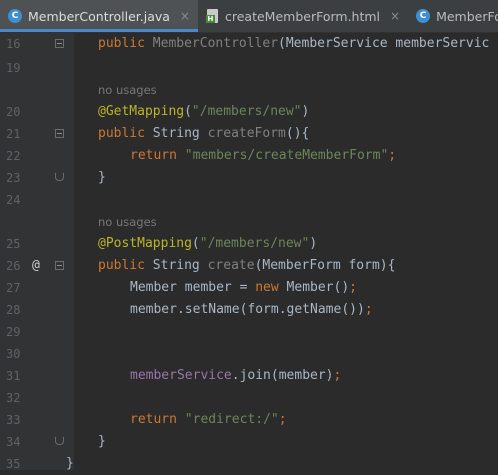 The height and width of the screenshot is (475, 498). I want to click on tab-label: MemberForm.java, so click(467, 16).